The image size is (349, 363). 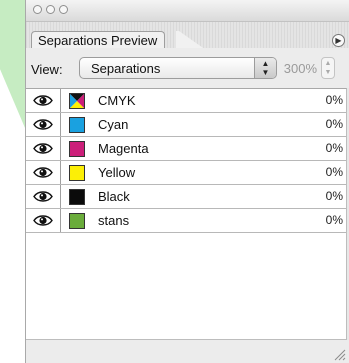 I want to click on separation-name: Magenta, so click(x=123, y=148).